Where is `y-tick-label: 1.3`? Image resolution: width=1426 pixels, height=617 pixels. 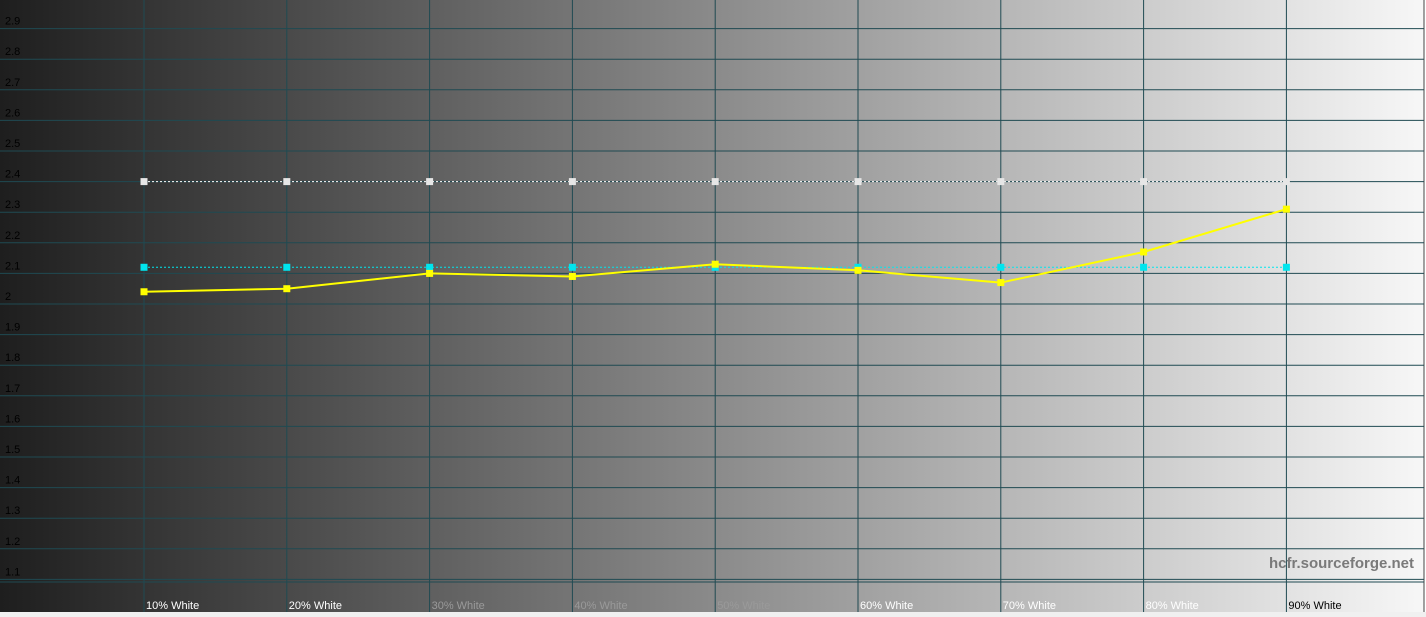 y-tick-label: 1.3 is located at coordinates (12, 511).